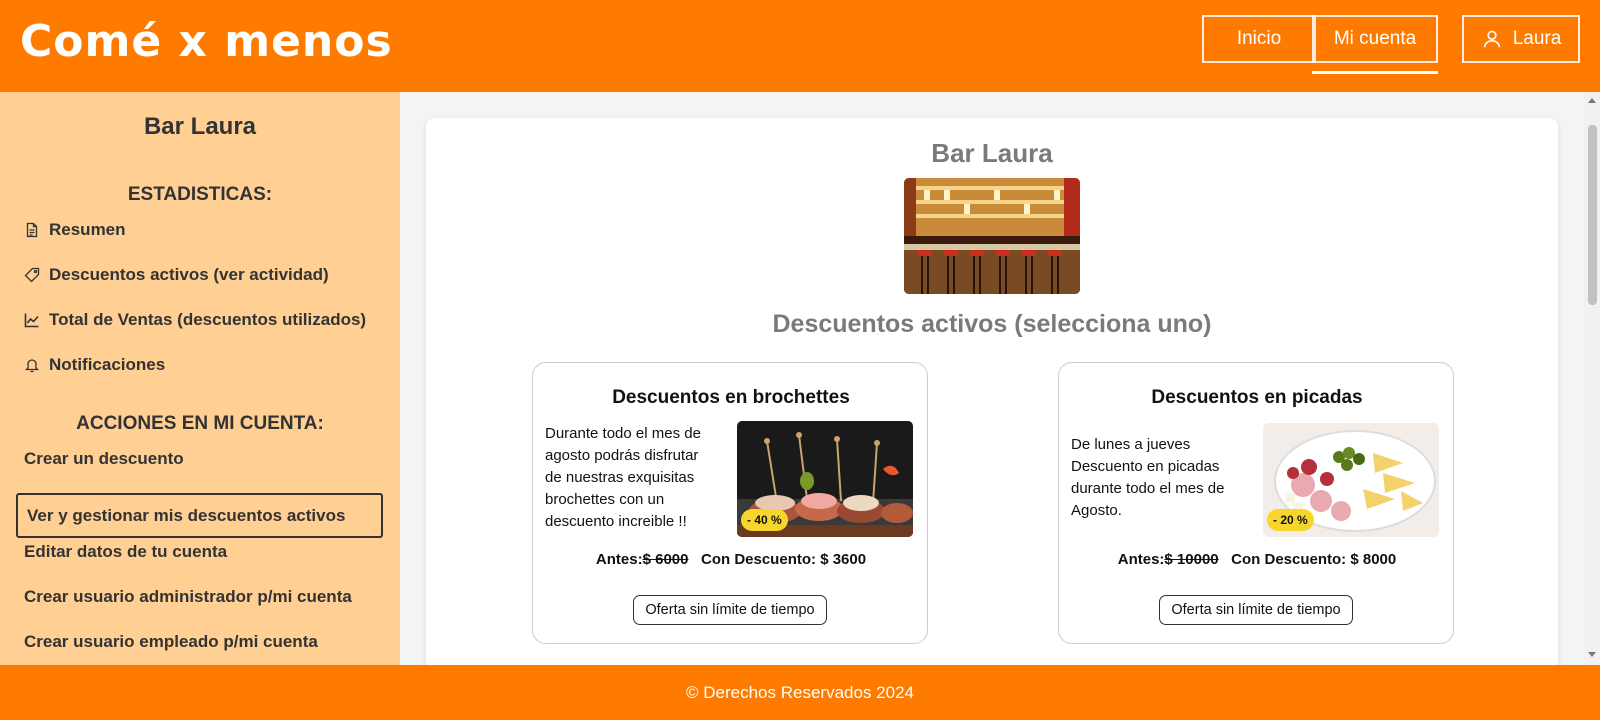 The image size is (1600, 720). What do you see at coordinates (731, 397) in the screenshot?
I see `discount-card-title: Descuentos en brochettes` at bounding box center [731, 397].